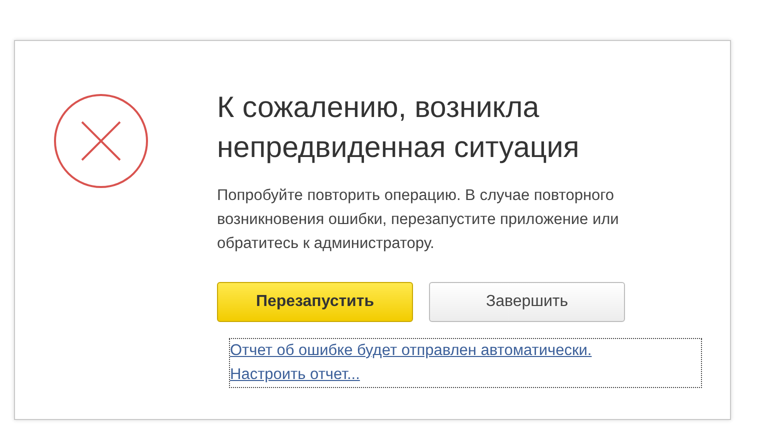 Image resolution: width=760 pixels, height=446 pixels. What do you see at coordinates (101, 141) in the screenshot?
I see `error-icon` at bounding box center [101, 141].